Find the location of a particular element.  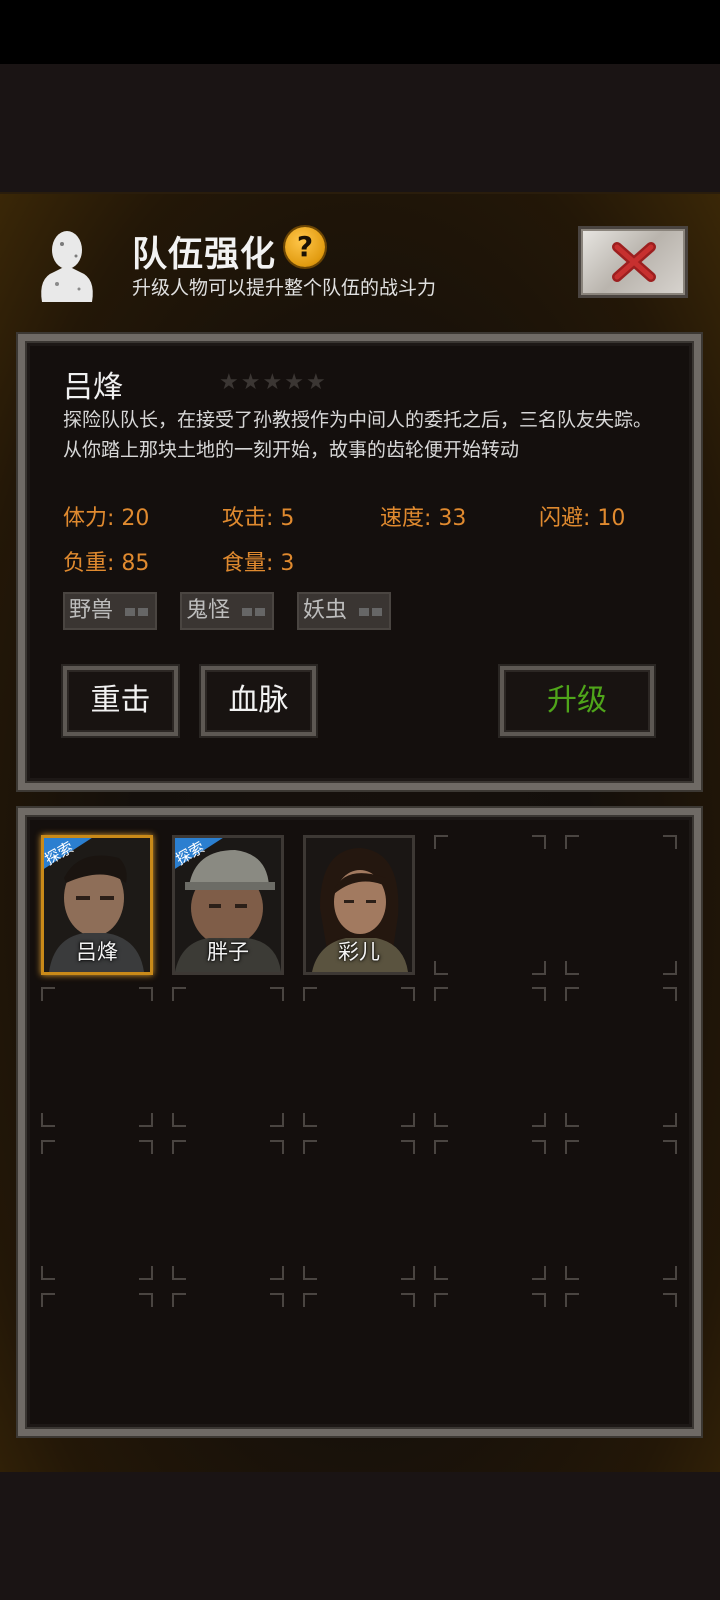

page-title: 队伍强化 is located at coordinates (204, 255).